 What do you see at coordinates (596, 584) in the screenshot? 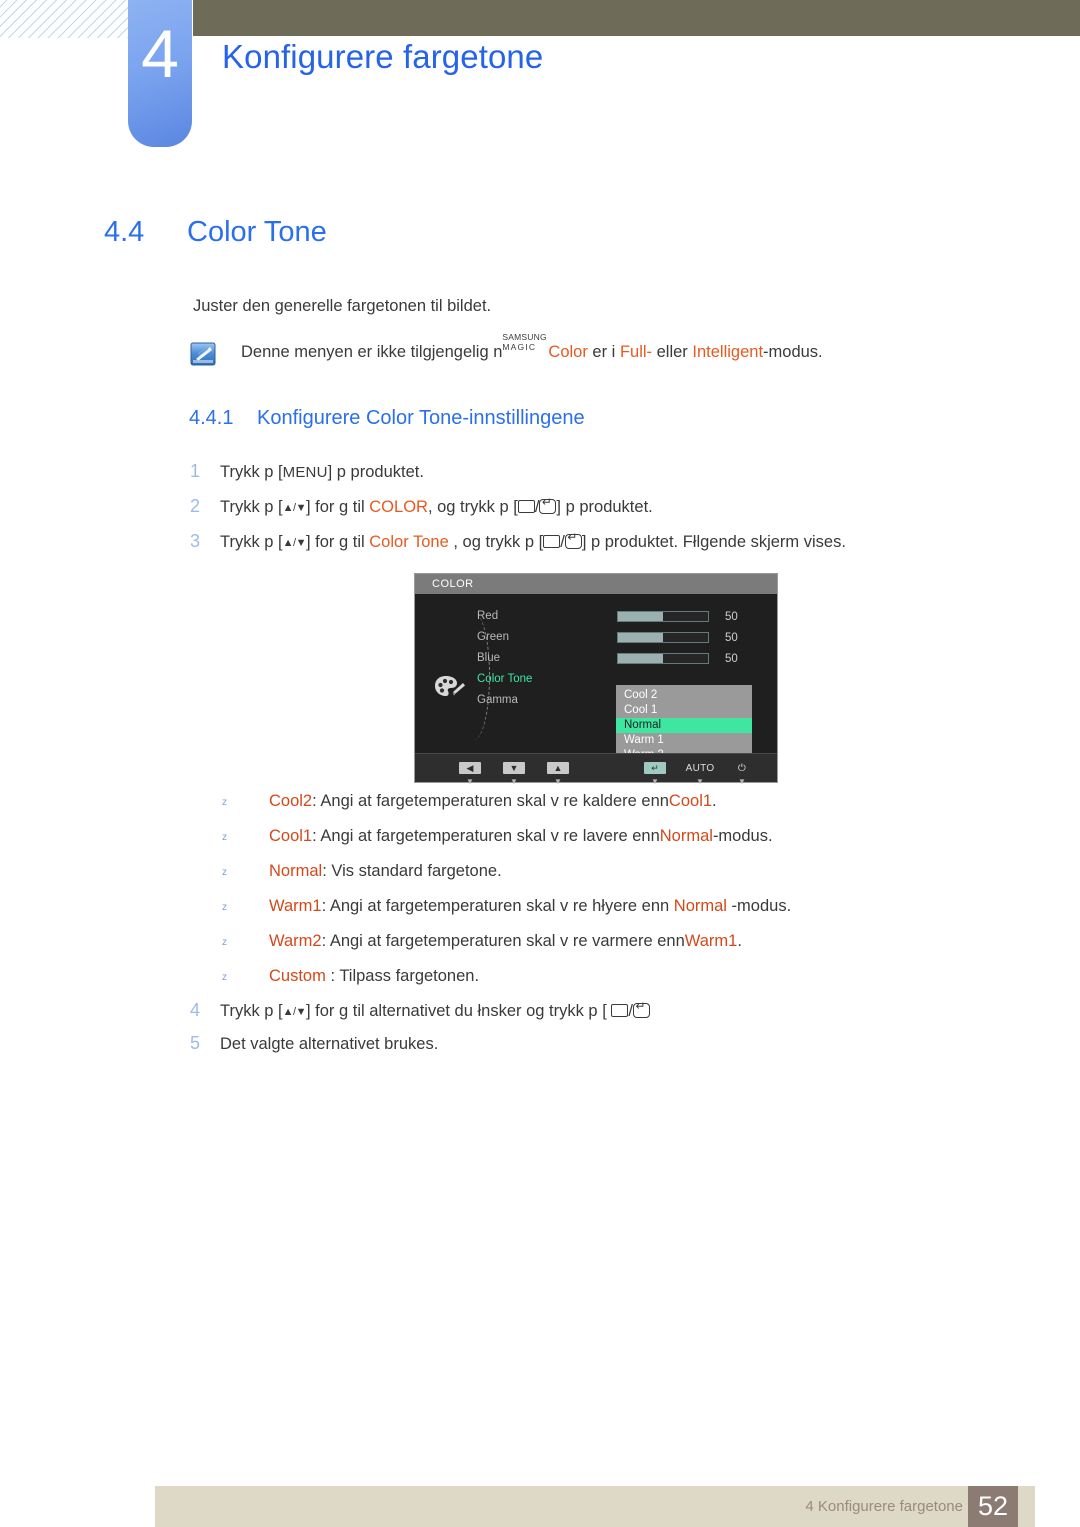
I see `osd-title: COLOR` at bounding box center [596, 584].